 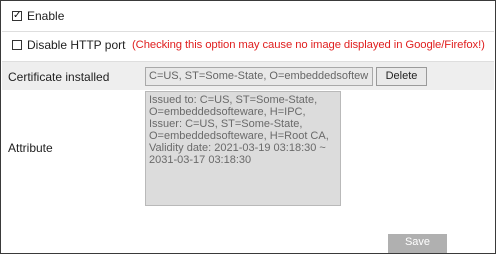 What do you see at coordinates (239, 136) in the screenshot?
I see `attribute-line: O=embeddedsofteware, H=Root CA,` at bounding box center [239, 136].